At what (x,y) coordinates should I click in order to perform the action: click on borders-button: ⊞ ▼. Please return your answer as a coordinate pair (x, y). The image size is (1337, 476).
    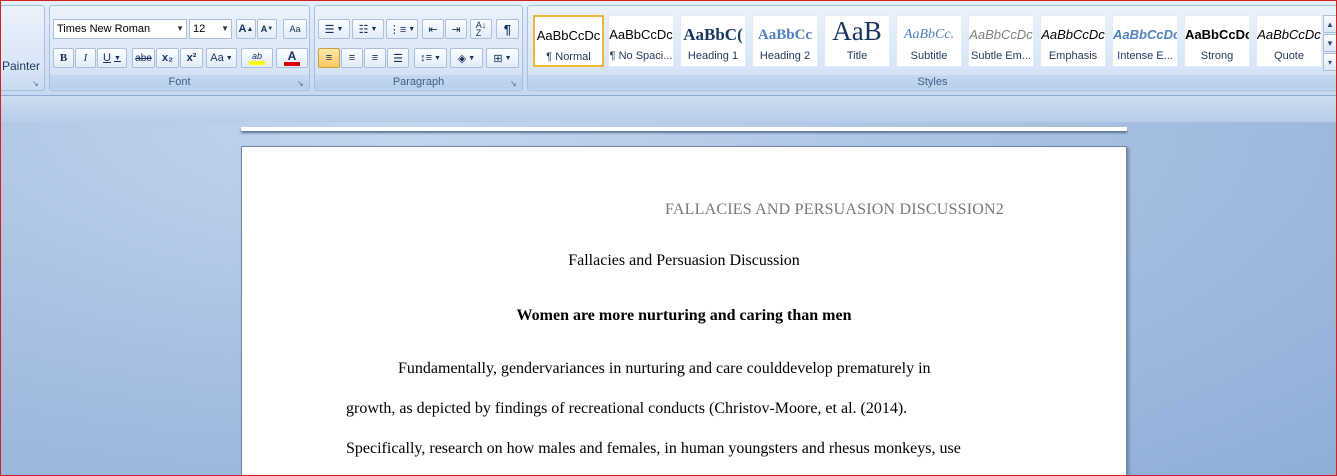
    Looking at the image, I should click on (502, 58).